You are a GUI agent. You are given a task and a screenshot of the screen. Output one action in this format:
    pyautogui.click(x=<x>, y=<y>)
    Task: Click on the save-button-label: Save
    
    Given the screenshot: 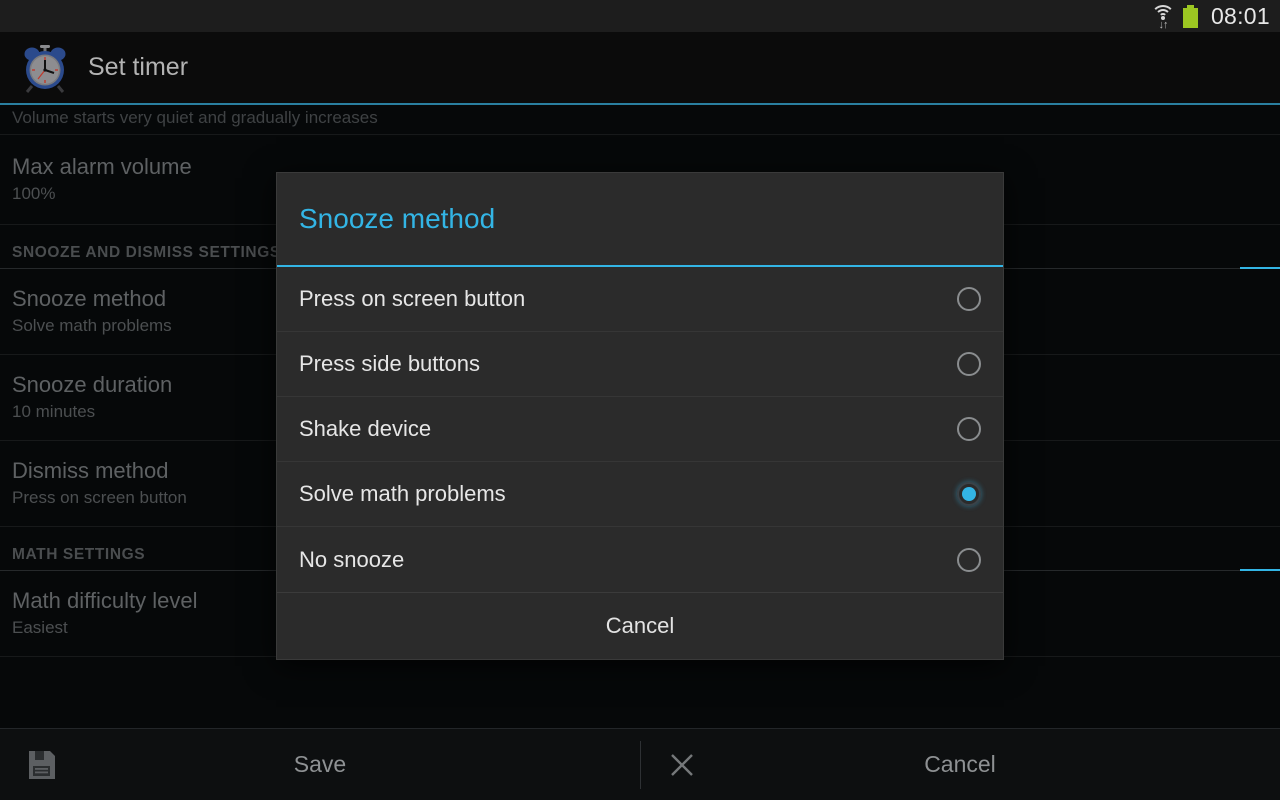 What is the action you would take?
    pyautogui.click(x=320, y=764)
    